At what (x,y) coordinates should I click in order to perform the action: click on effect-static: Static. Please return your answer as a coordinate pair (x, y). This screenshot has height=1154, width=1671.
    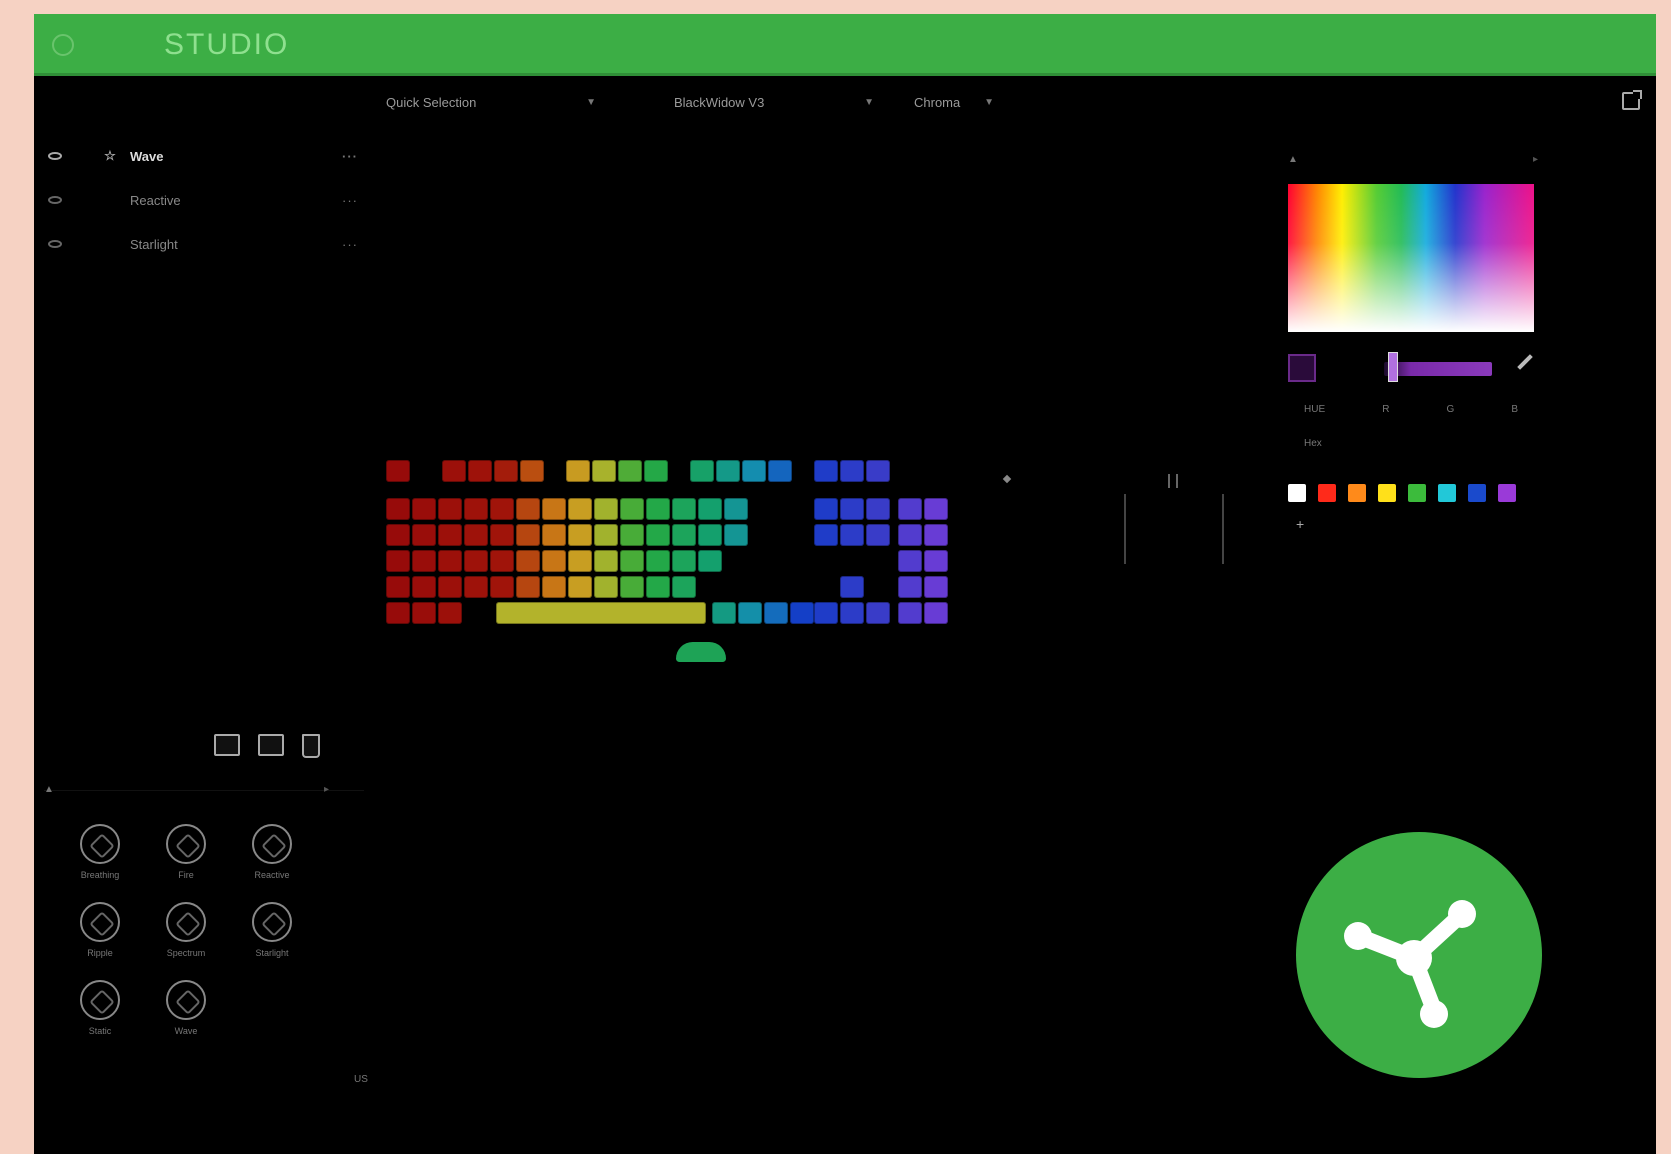
    Looking at the image, I should click on (100, 1008).